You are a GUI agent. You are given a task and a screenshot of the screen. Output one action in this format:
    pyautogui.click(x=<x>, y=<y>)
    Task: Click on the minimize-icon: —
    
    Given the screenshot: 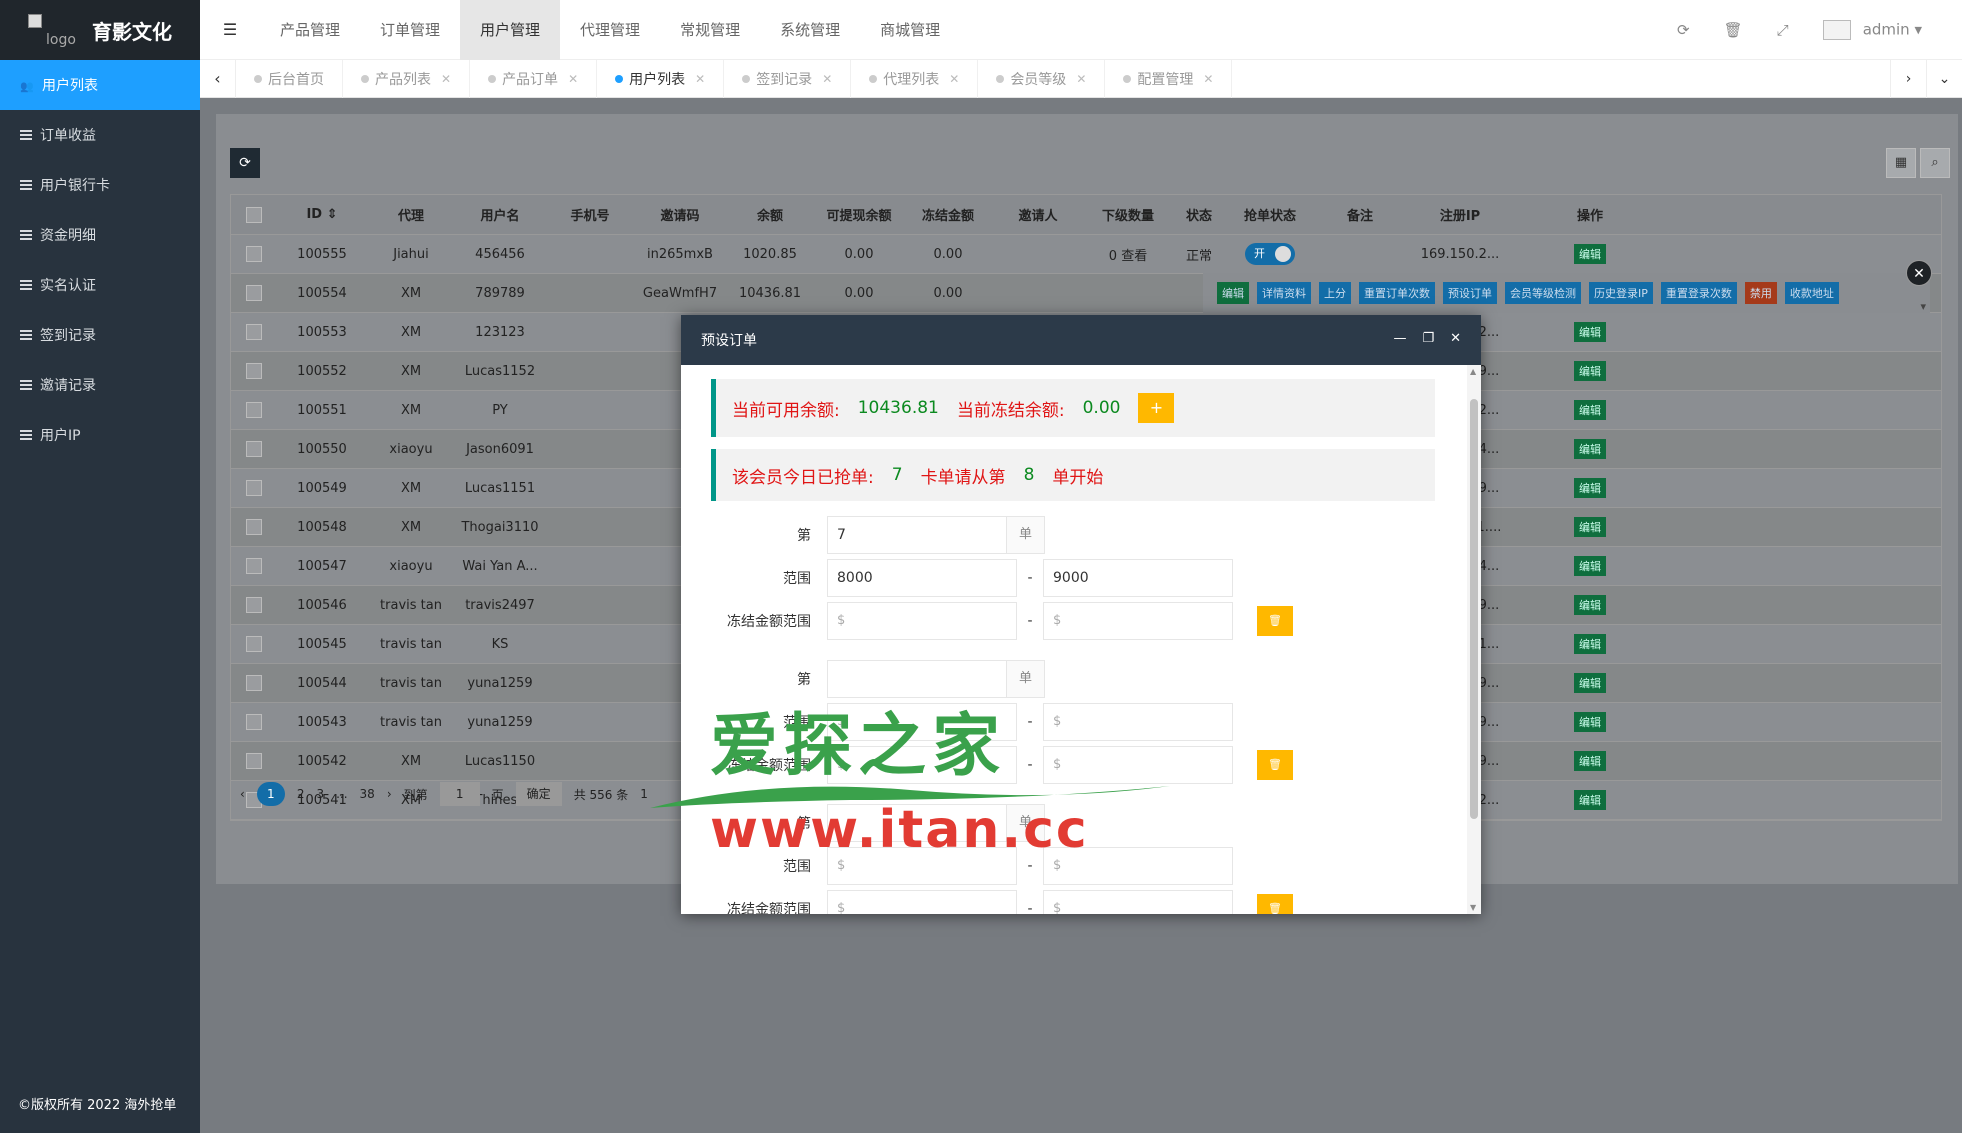 What is the action you would take?
    pyautogui.click(x=1399, y=338)
    